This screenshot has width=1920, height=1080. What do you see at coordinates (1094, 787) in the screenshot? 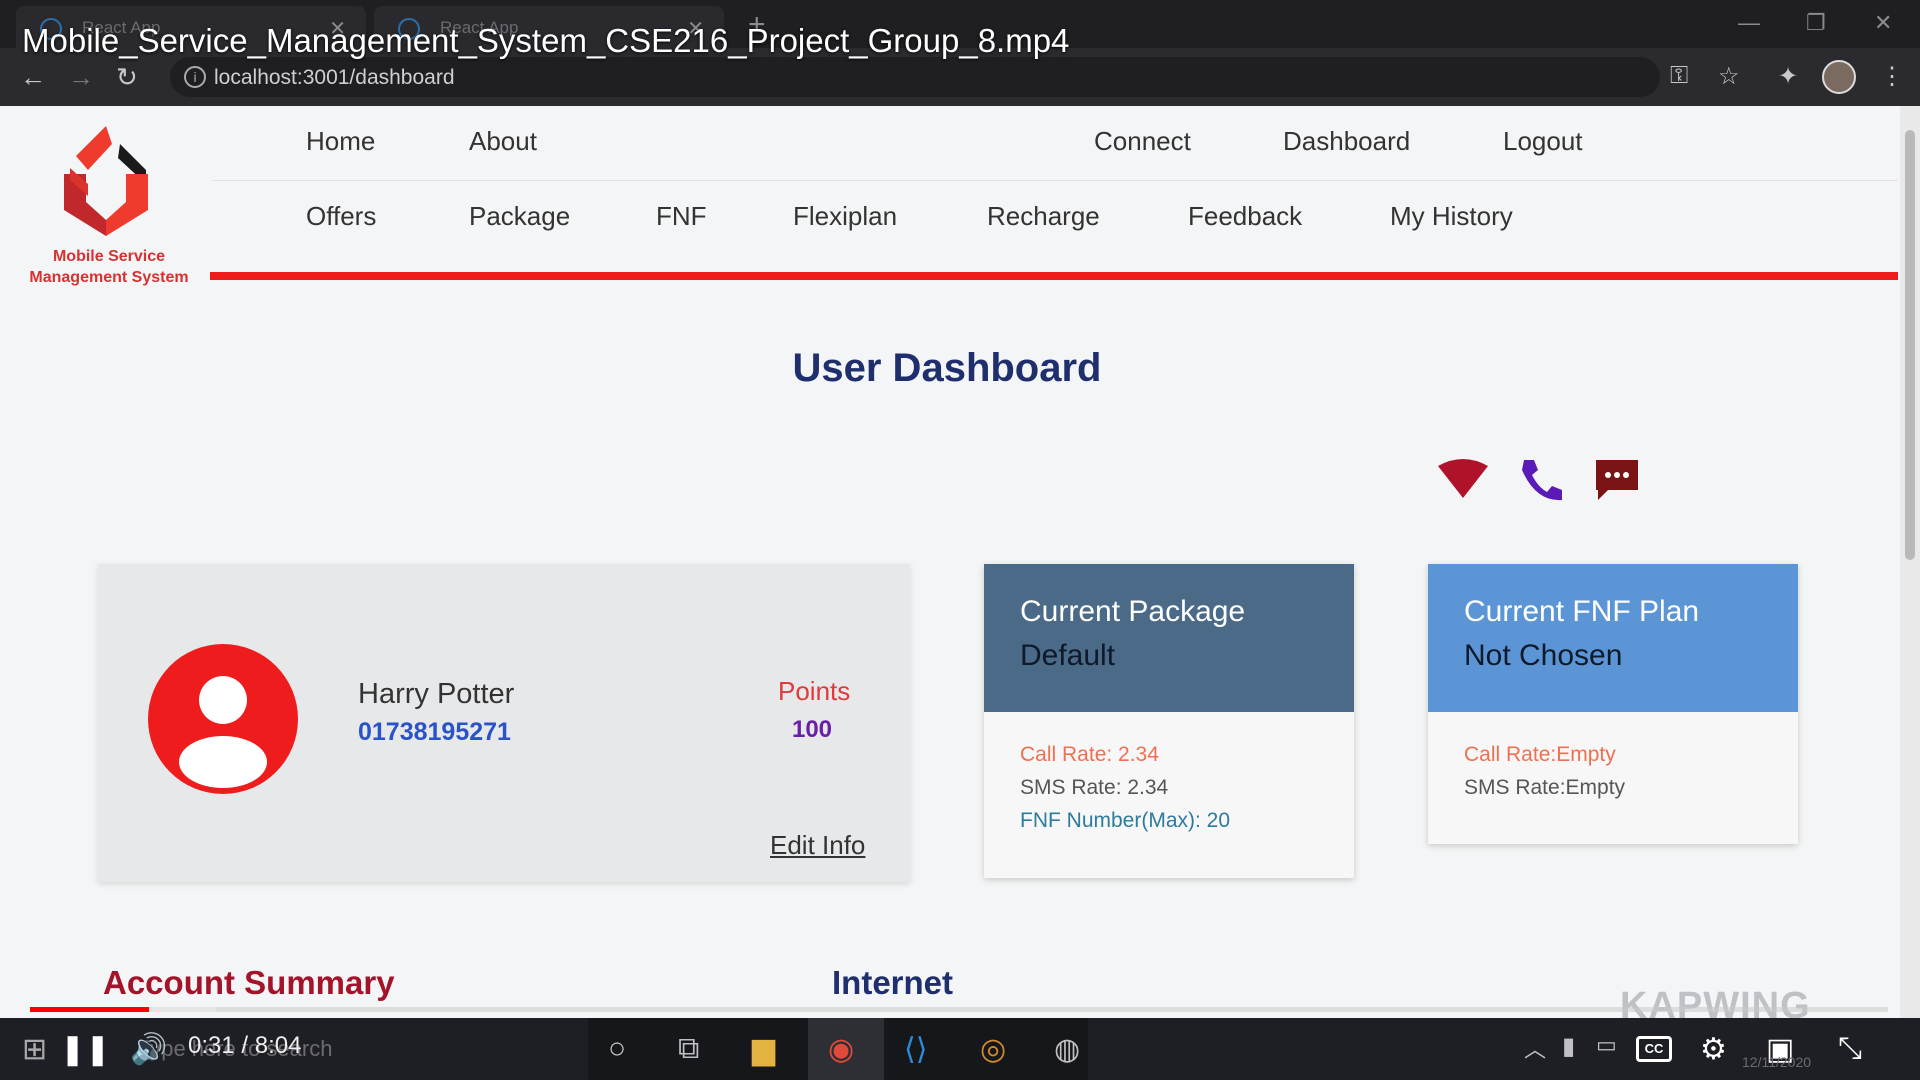
I see `package-sms-rate: SMS Rate: 2.34` at bounding box center [1094, 787].